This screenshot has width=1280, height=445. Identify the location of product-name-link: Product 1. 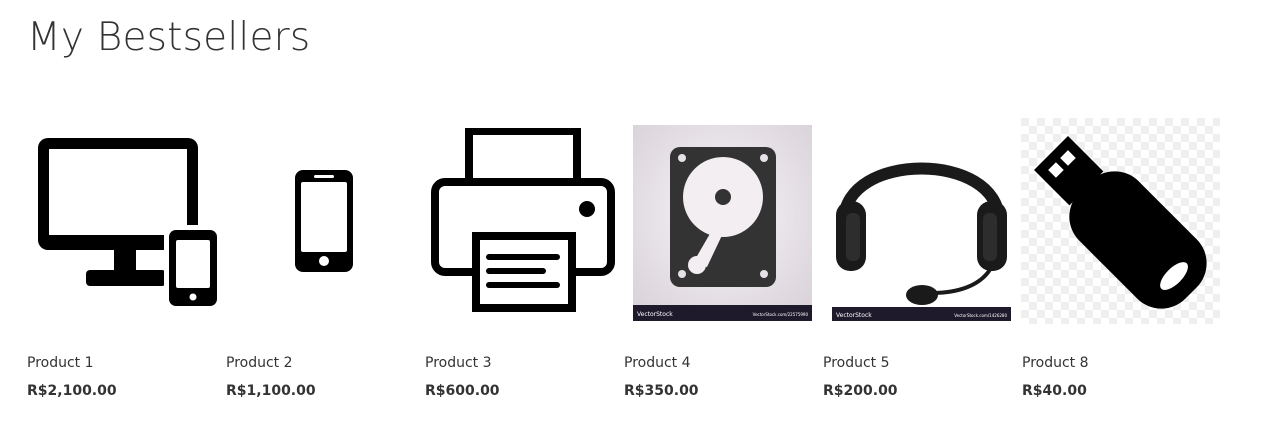
(60, 363).